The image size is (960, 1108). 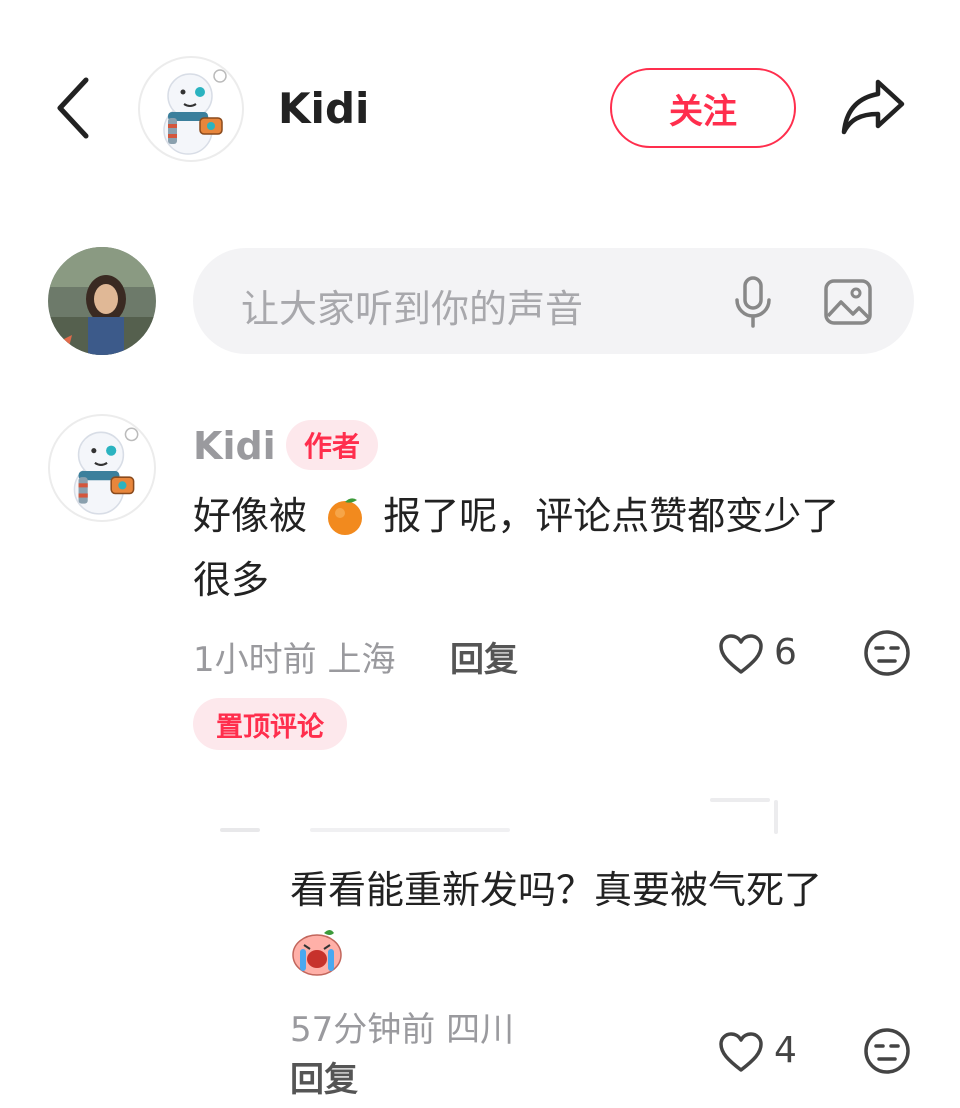 I want to click on reply-meta: 57分钟前 四川, so click(x=402, y=1030).